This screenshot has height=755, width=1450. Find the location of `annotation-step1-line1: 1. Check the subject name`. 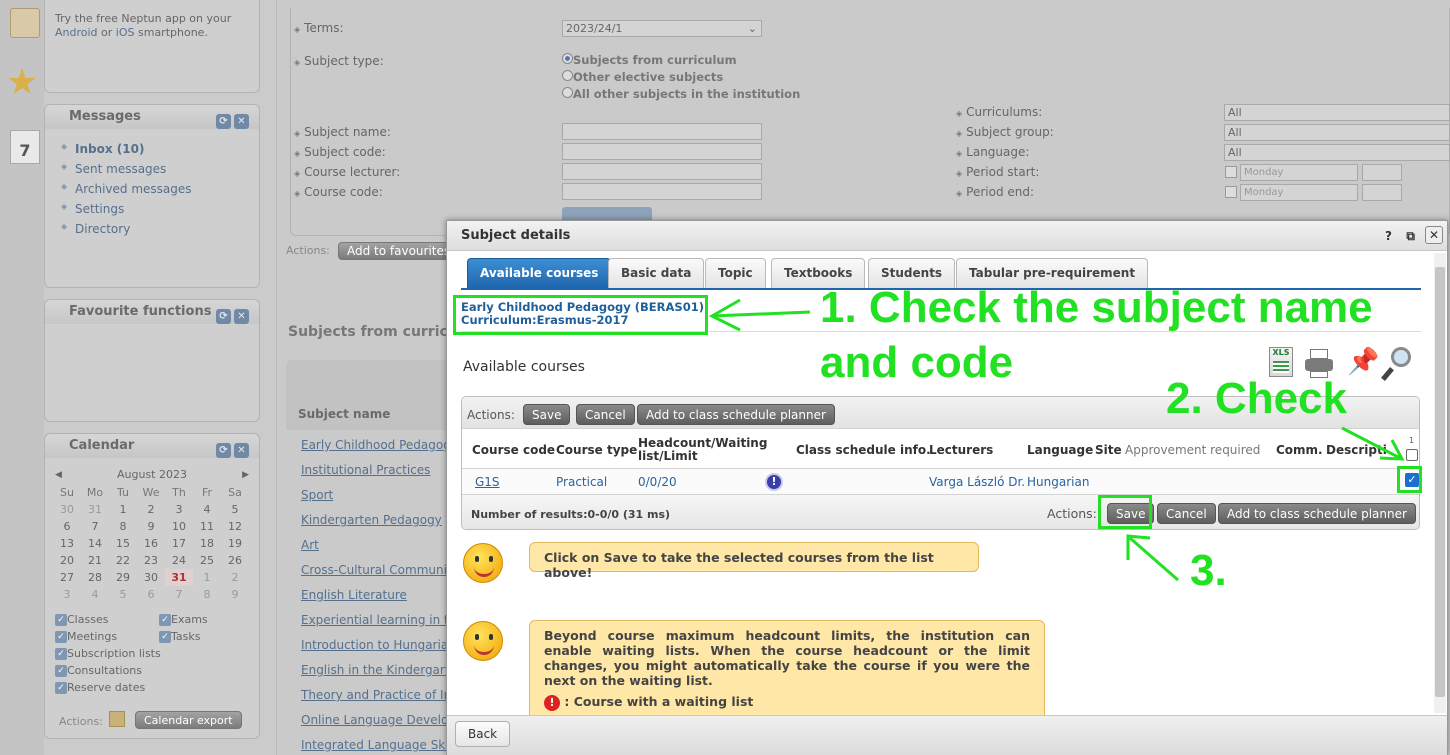

annotation-step1-line1: 1. Check the subject name is located at coordinates (1096, 307).